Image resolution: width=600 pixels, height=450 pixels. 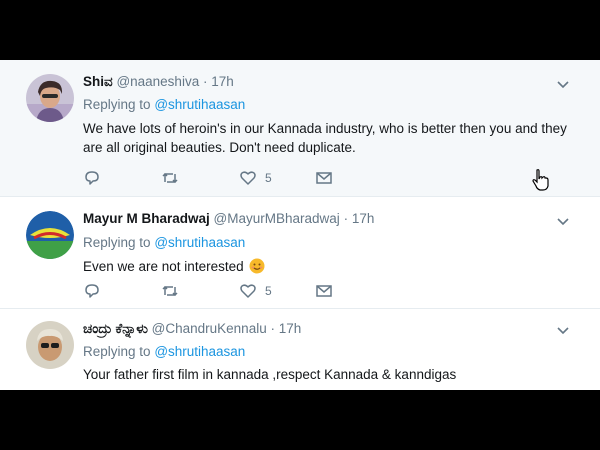 I want to click on user-name: ಚಂದ್ರು ಕೆನ್ನಾಳು, so click(x=115, y=328).